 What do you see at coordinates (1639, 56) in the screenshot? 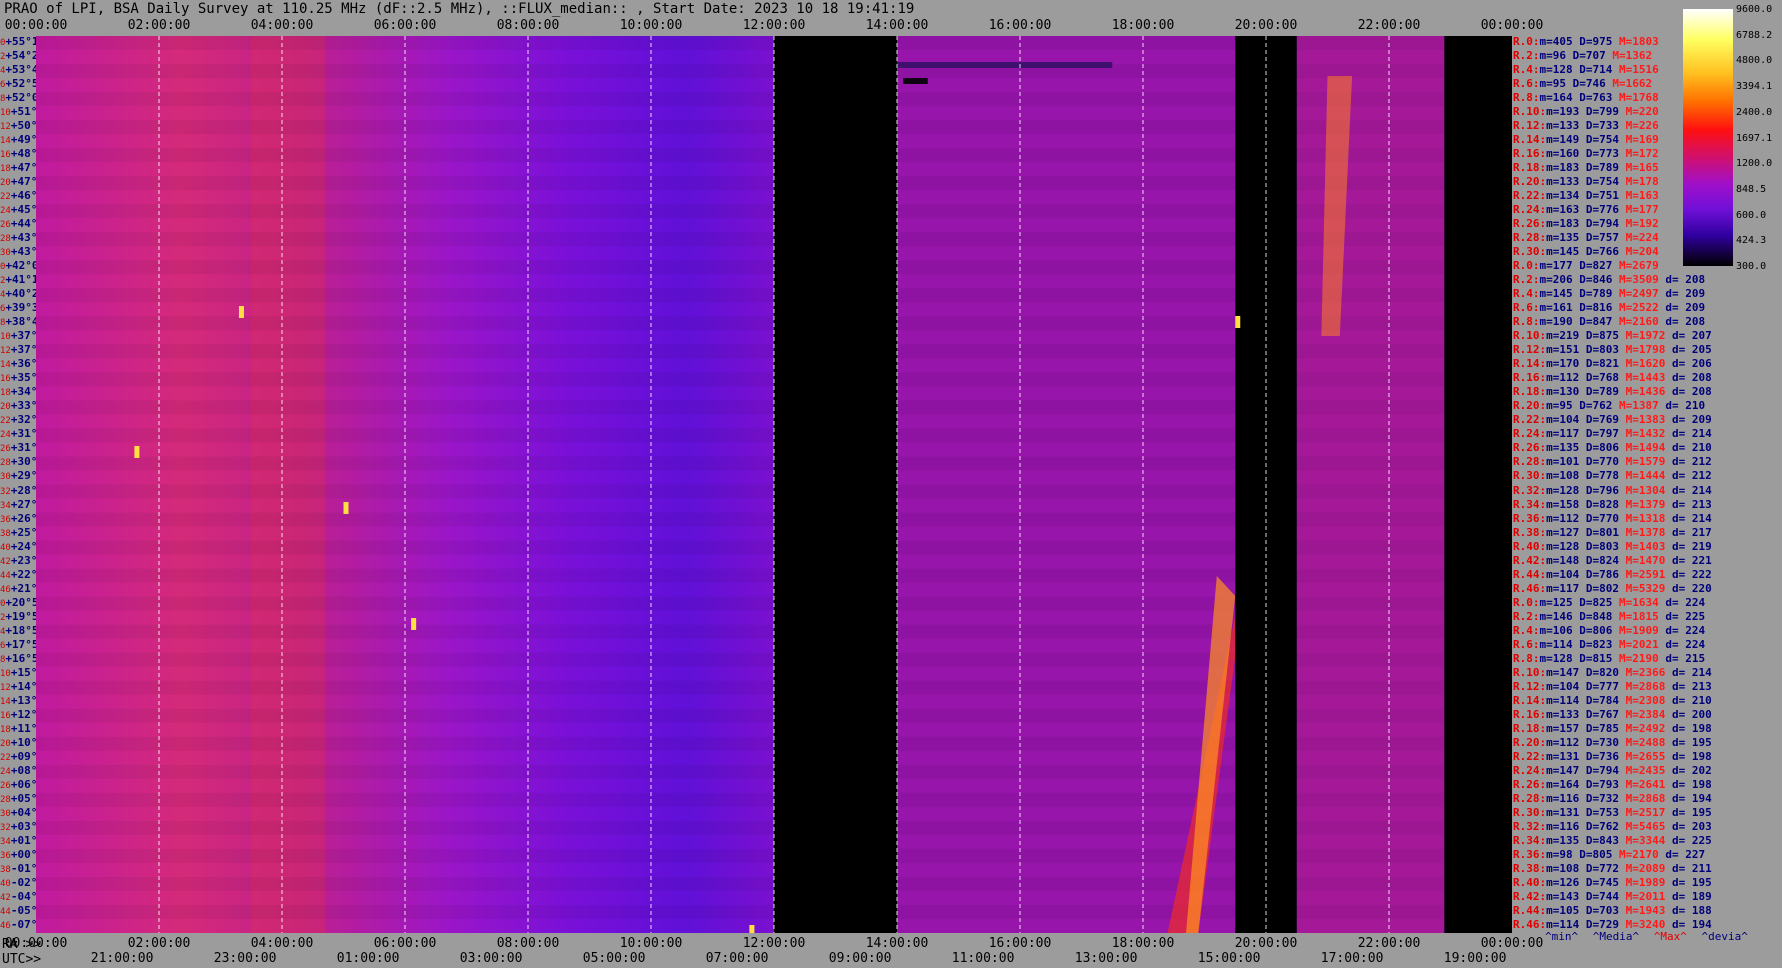
I see `stat-max: 1362` at bounding box center [1639, 56].